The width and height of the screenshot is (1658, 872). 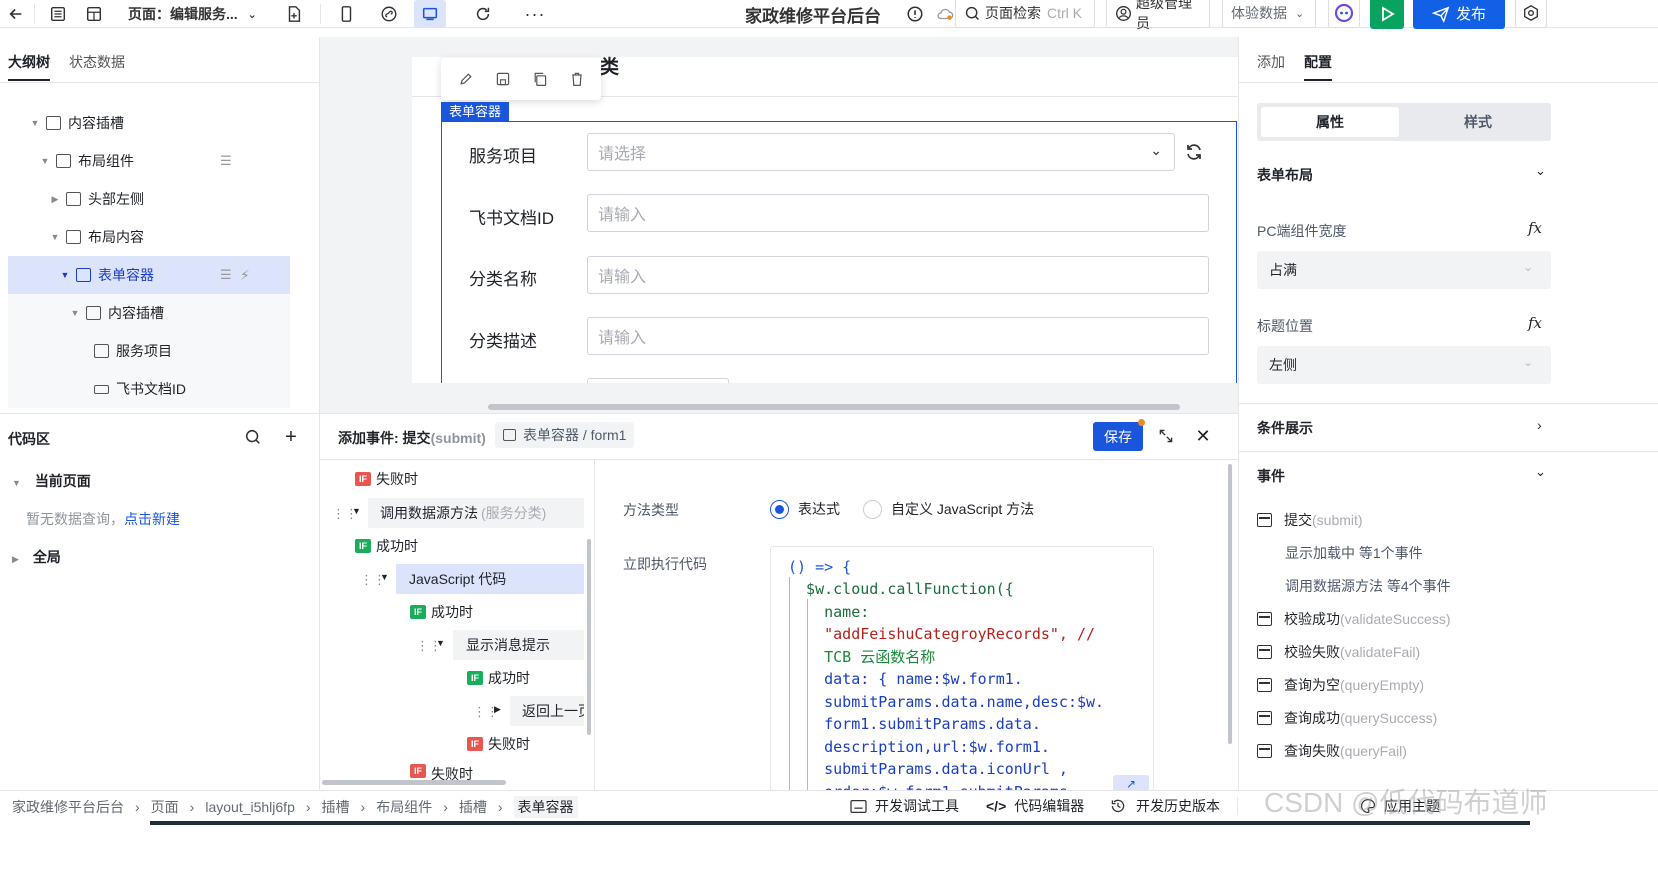 What do you see at coordinates (1354, 553) in the screenshot?
I see `event-action-loading: 显示加载中 等1个事件` at bounding box center [1354, 553].